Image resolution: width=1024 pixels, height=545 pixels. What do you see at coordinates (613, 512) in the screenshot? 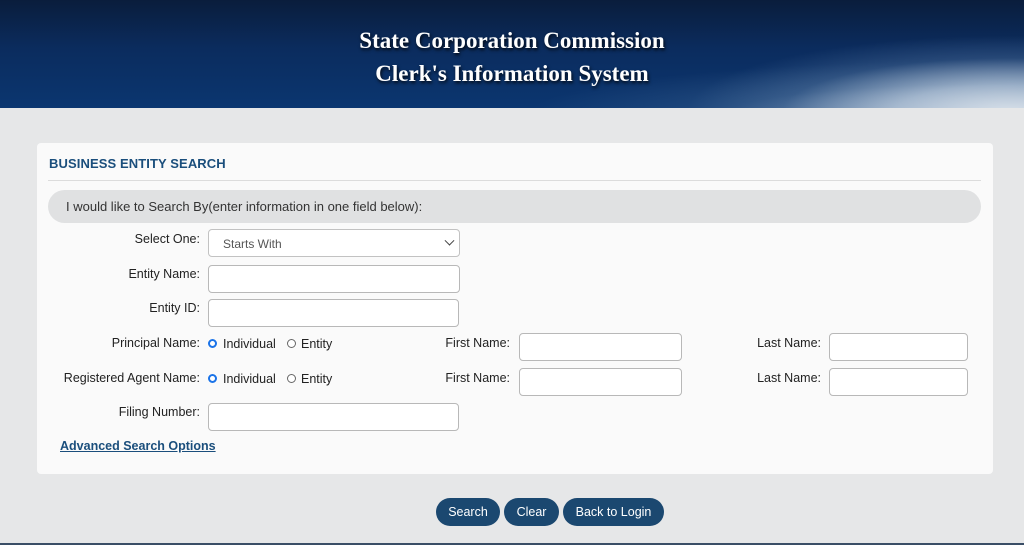
I see `back-to-login-button: Back to Login` at bounding box center [613, 512].